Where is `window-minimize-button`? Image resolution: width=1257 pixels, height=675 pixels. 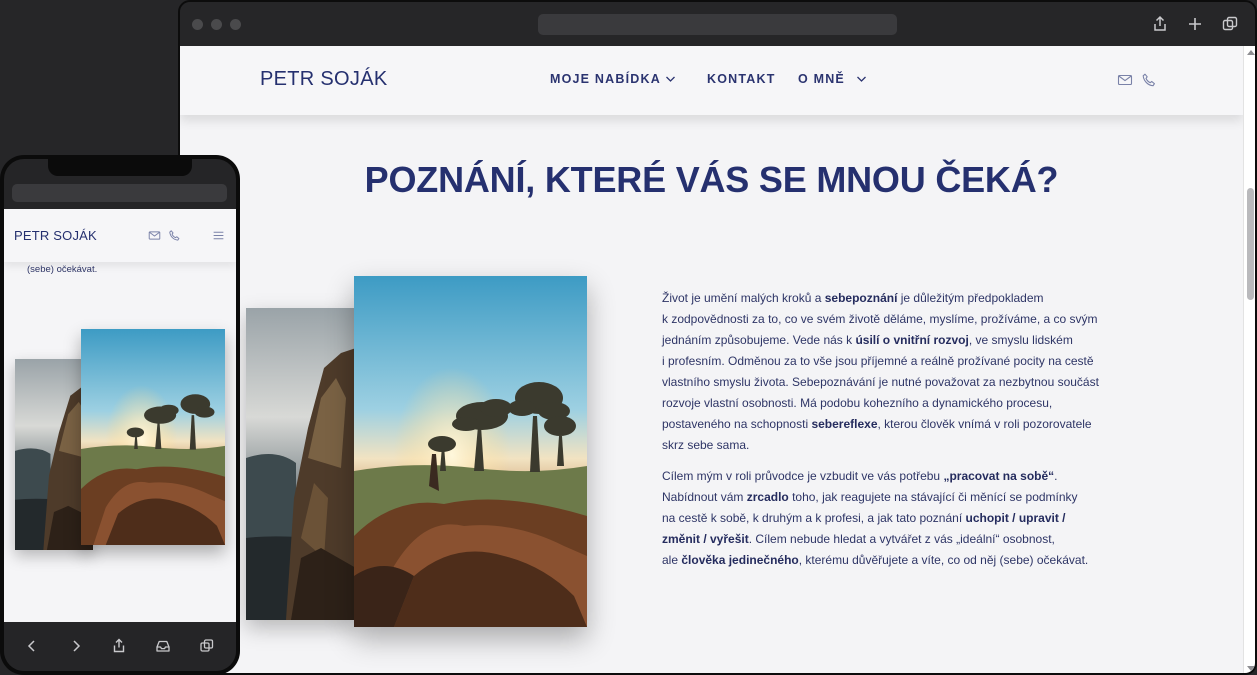 window-minimize-button is located at coordinates (216, 24).